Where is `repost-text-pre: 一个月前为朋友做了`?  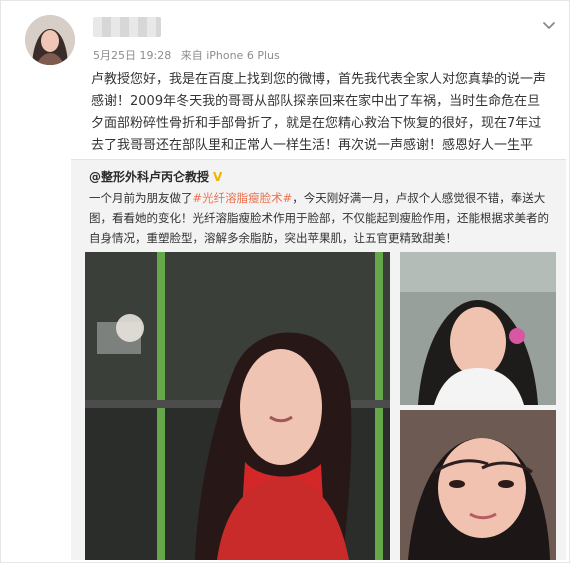 repost-text-pre: 一个月前为朋友做了 is located at coordinates (141, 198).